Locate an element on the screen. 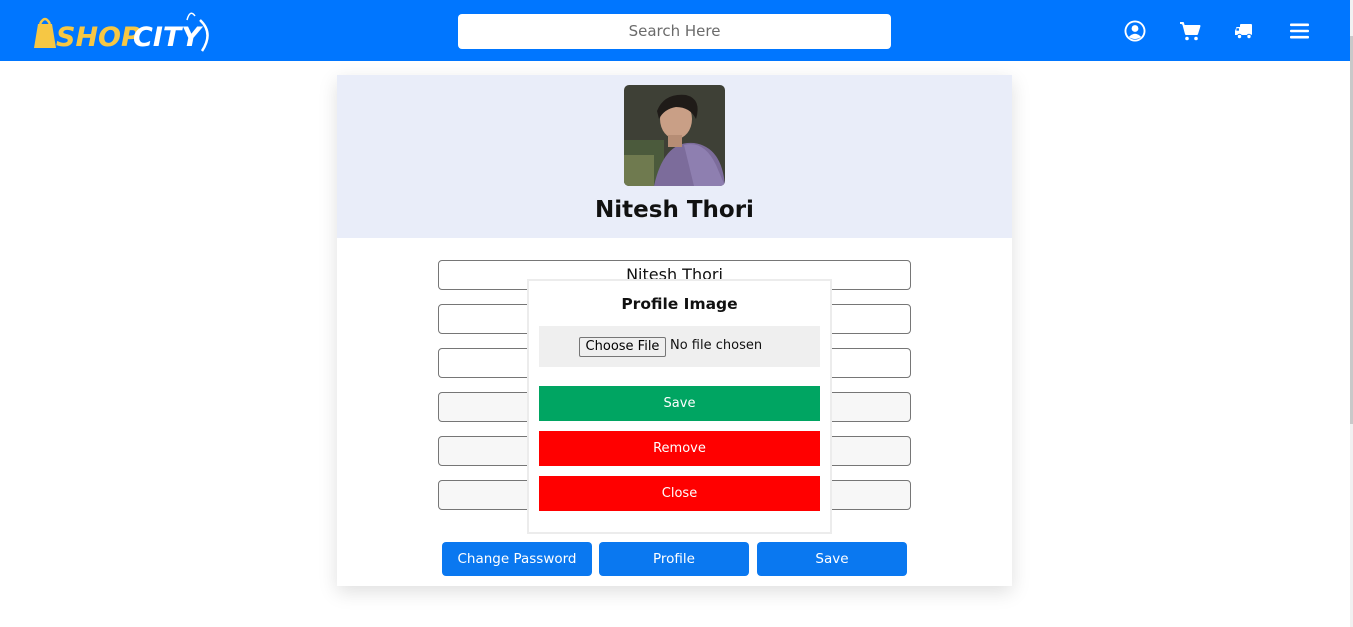 The image size is (1353, 627). truck-icon is located at coordinates (1246, 31).